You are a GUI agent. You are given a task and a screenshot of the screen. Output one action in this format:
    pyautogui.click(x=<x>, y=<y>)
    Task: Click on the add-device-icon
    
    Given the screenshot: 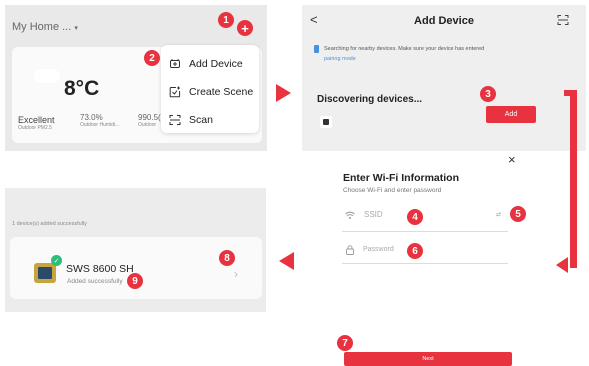 What is the action you would take?
    pyautogui.click(x=175, y=63)
    